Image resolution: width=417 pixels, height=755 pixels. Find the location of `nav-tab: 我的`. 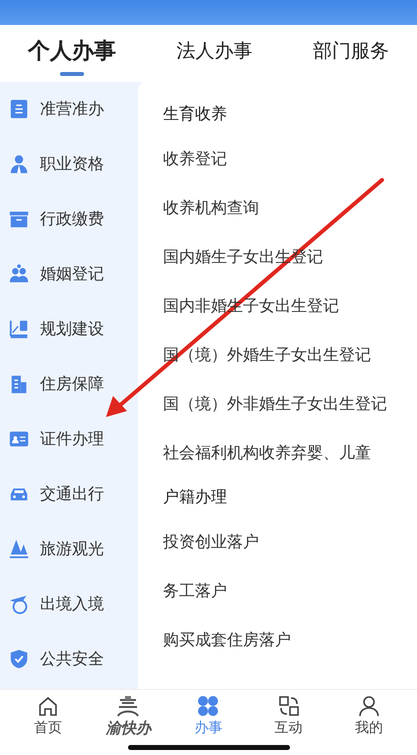

nav-tab: 我的 is located at coordinates (369, 716).